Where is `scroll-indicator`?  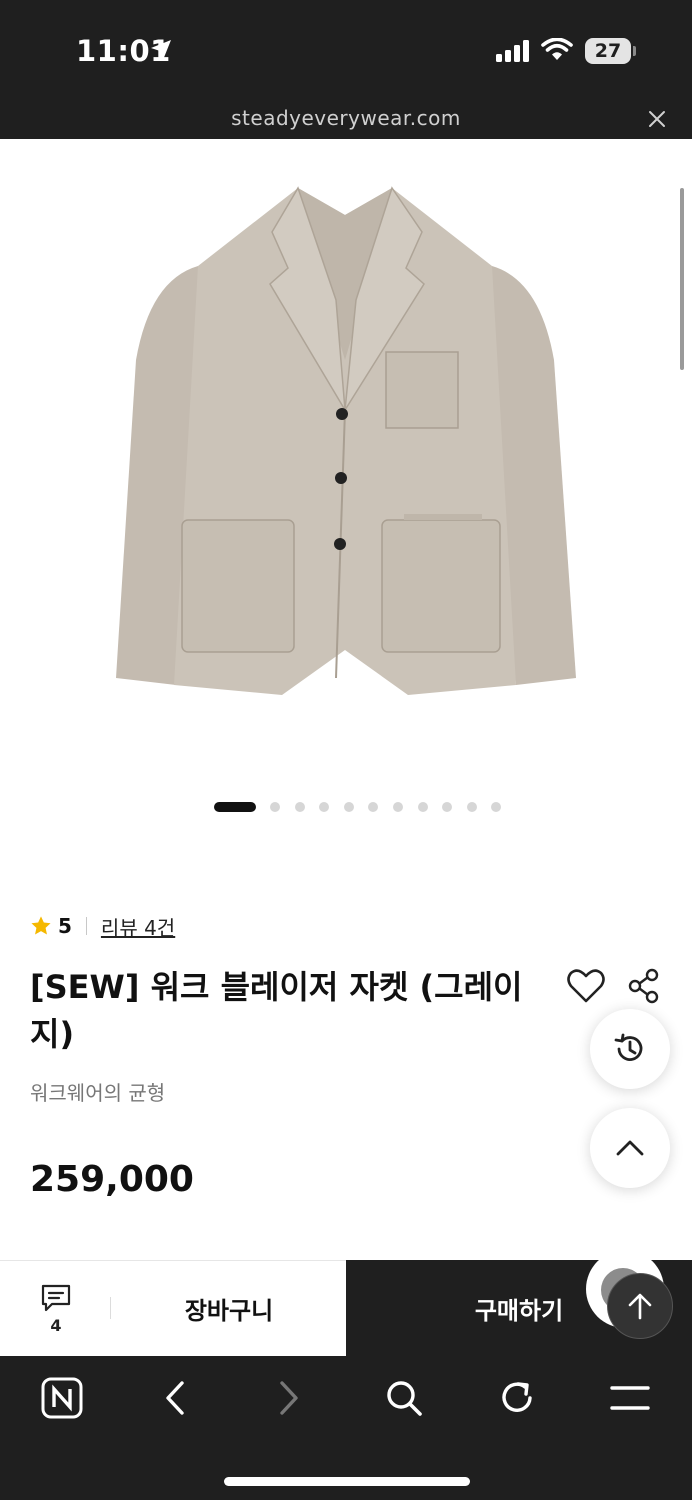
scroll-indicator is located at coordinates (682, 279).